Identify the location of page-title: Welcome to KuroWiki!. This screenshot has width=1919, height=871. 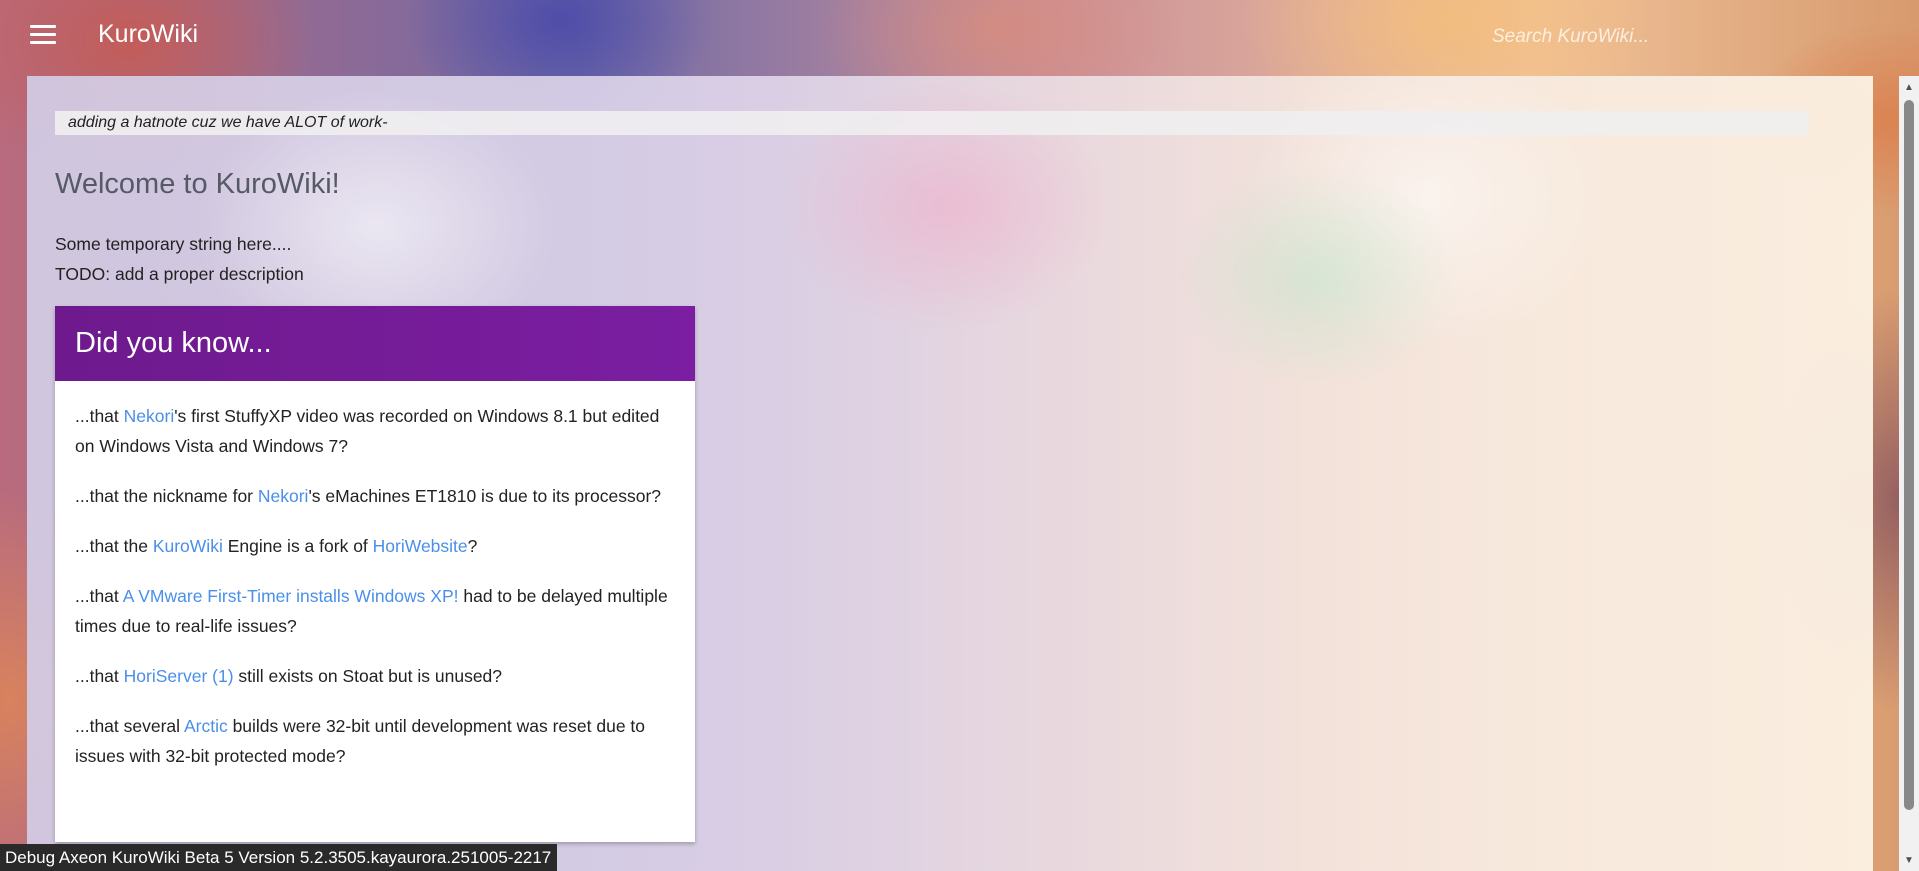
(197, 184).